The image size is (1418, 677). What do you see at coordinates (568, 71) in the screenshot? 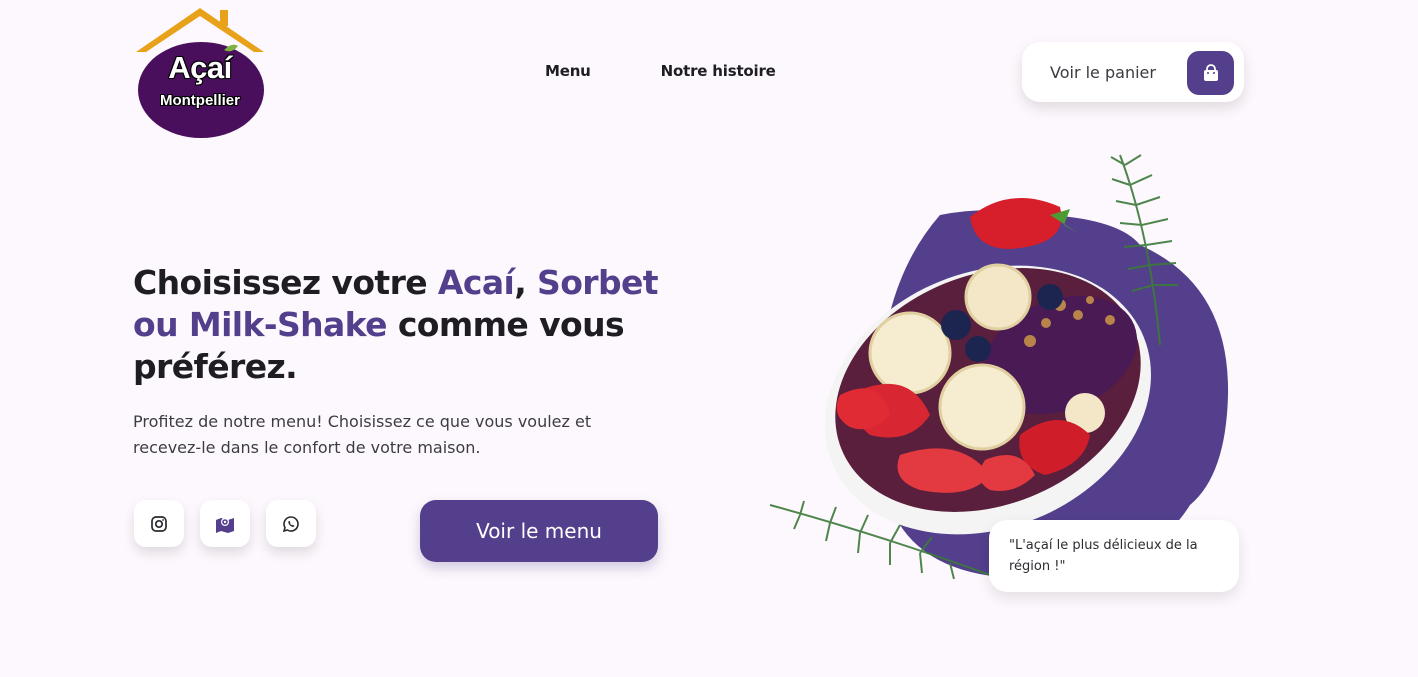
I see `nav-link-menu: Menu` at bounding box center [568, 71].